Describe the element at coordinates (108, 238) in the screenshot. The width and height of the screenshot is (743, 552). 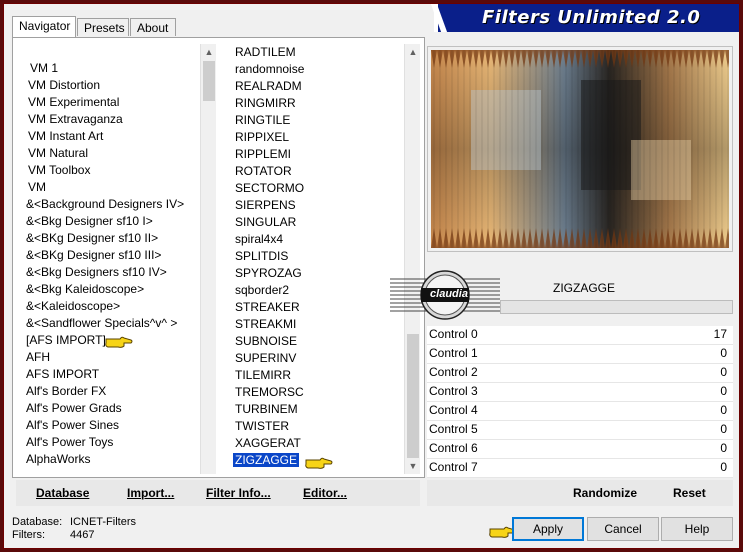
I see `category-item: &<BKg Designer sf10 II>` at that location.